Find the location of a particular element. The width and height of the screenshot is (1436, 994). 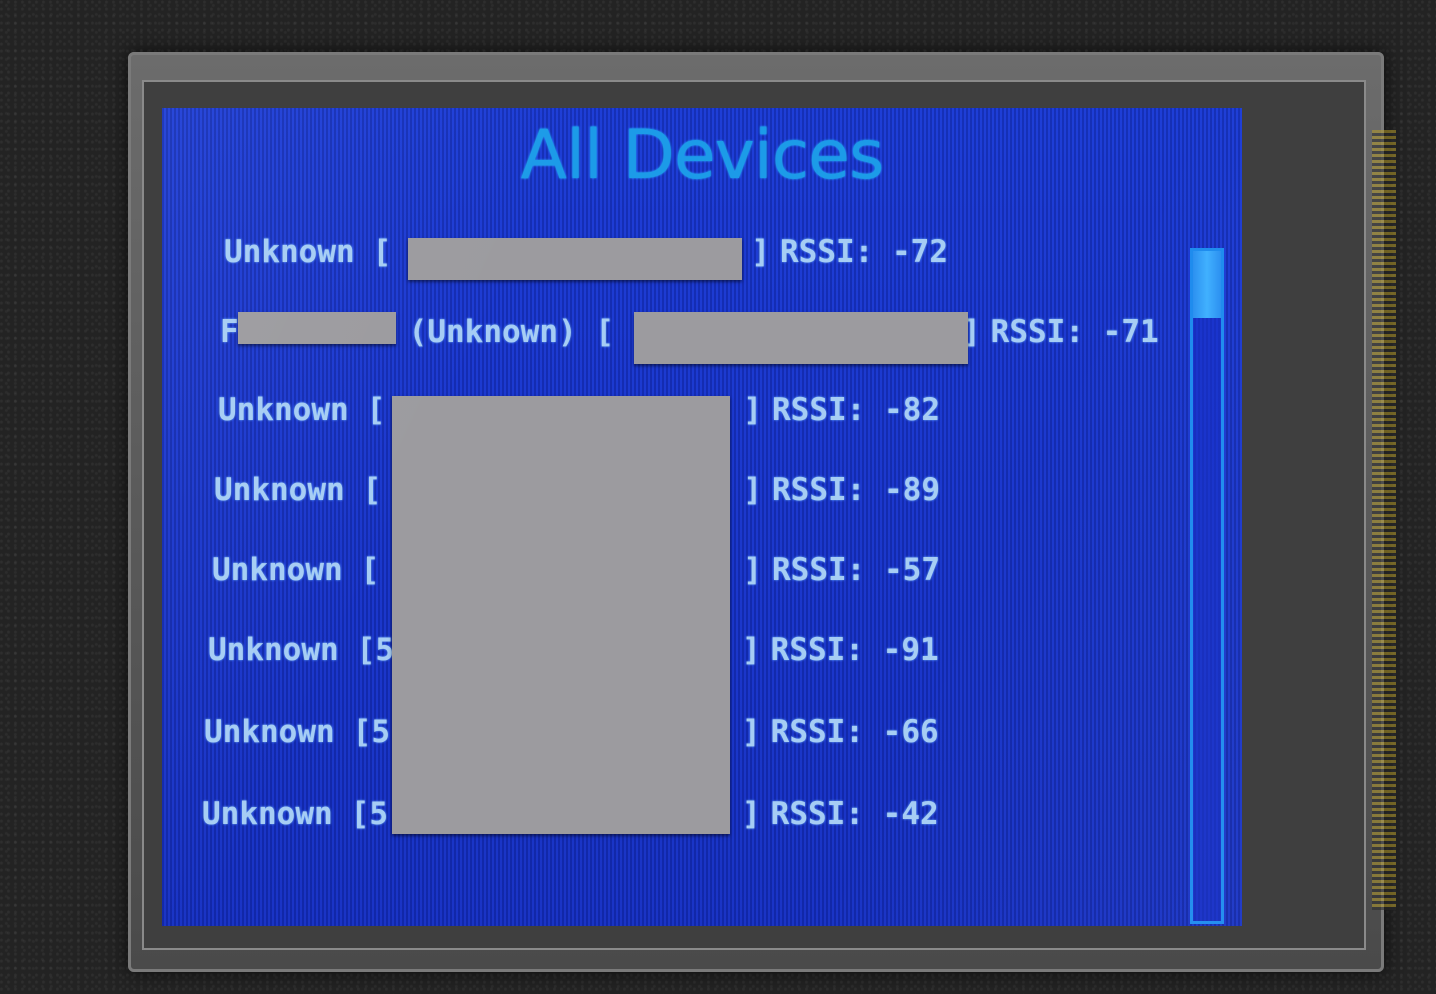

device-name: F is located at coordinates (229, 332).